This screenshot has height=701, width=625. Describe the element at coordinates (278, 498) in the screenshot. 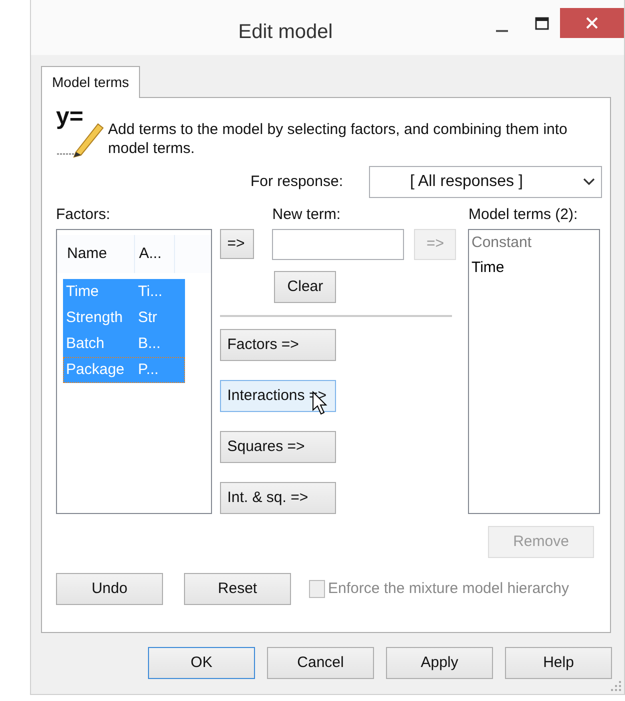

I see `generate-button: Int. & sq. =>` at that location.